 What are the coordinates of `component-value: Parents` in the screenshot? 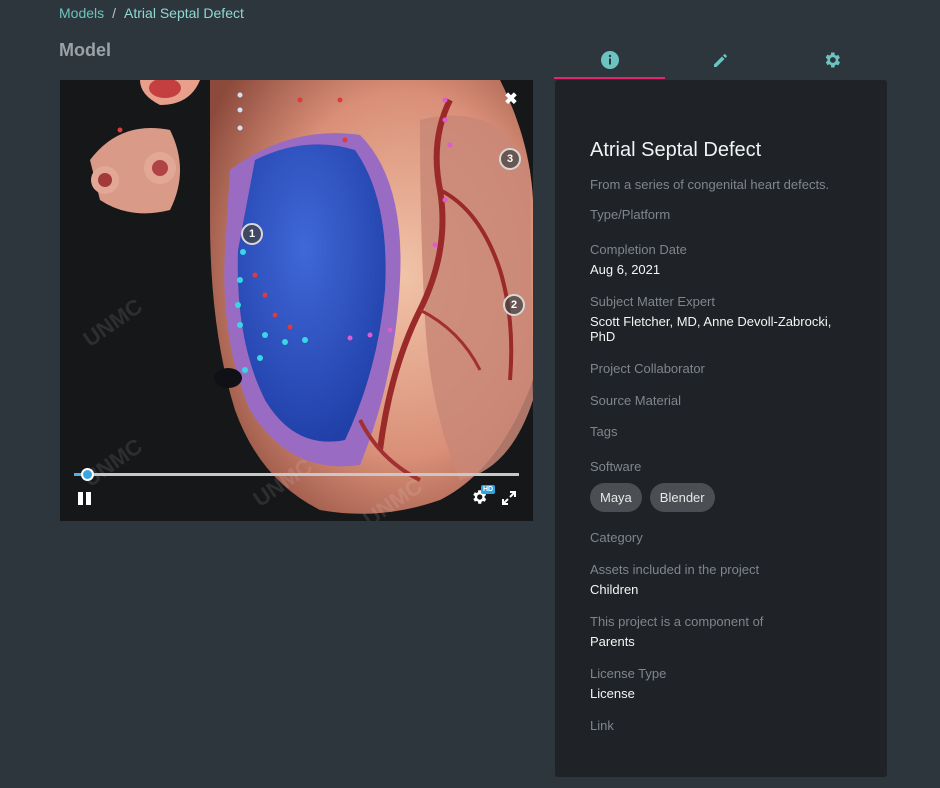 It's located at (612, 641).